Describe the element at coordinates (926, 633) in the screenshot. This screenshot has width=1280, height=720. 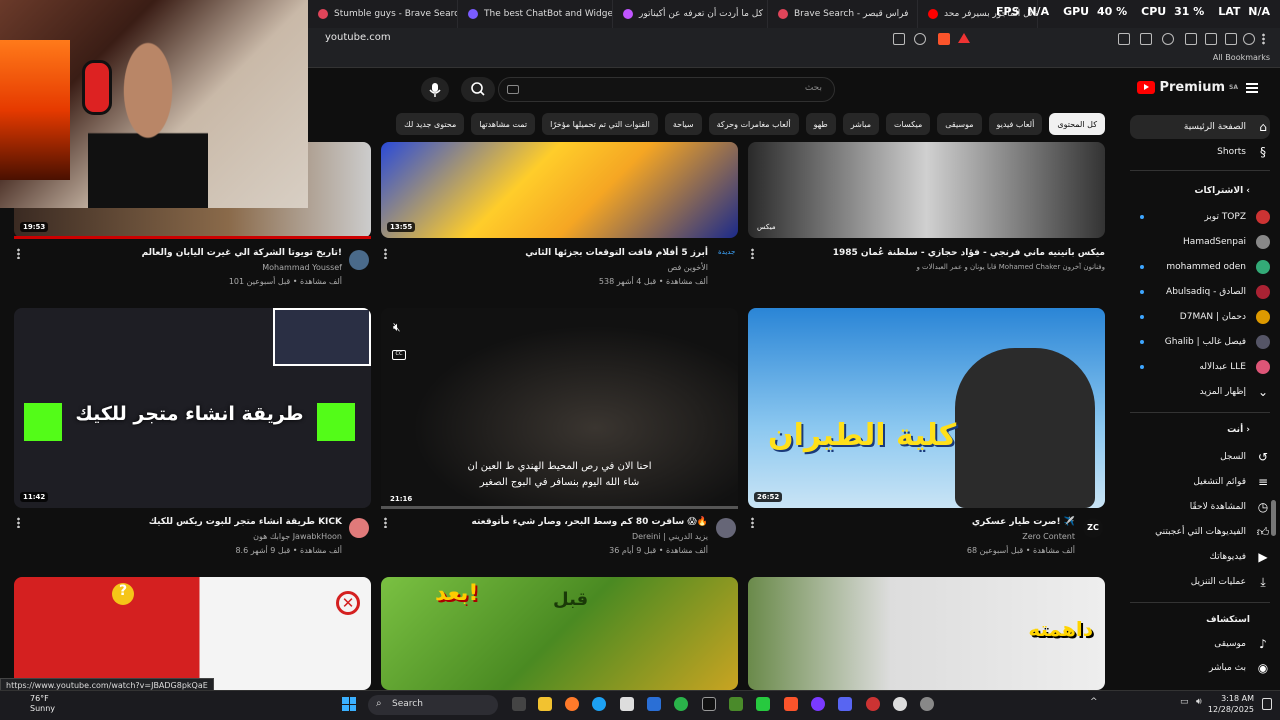
I see `video-thumbnail: داهمته` at that location.